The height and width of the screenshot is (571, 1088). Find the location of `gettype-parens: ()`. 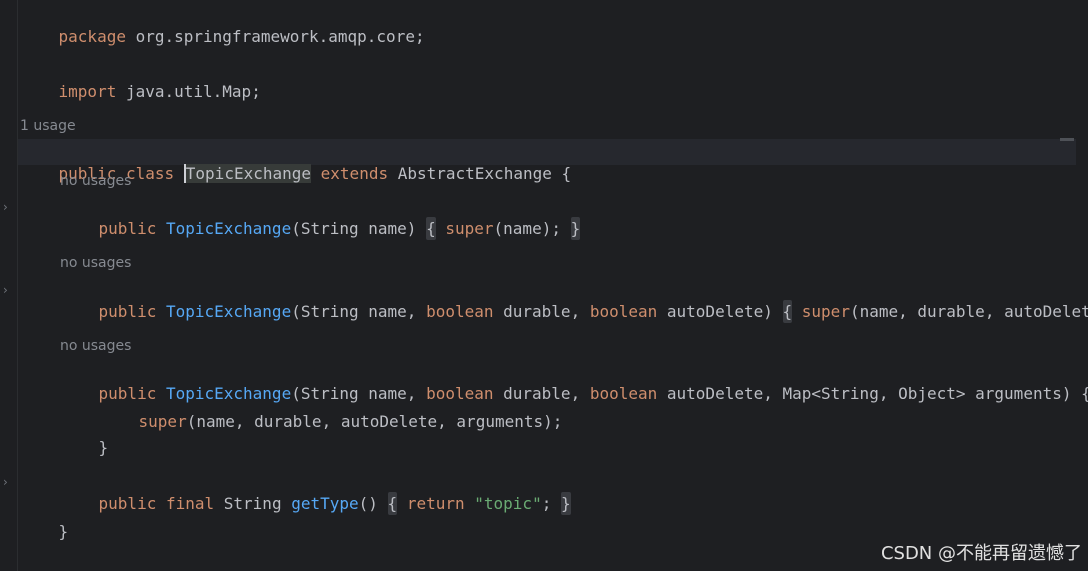

gettype-parens: () is located at coordinates (368, 503).